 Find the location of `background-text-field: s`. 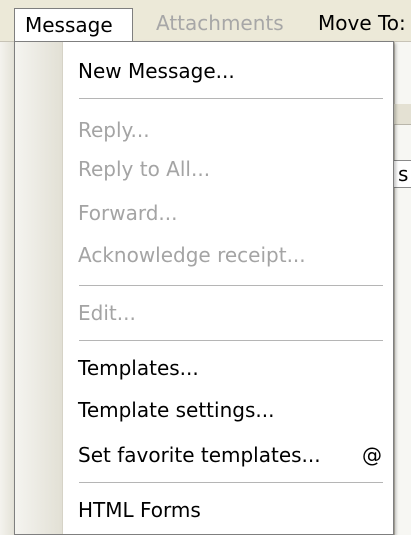

background-text-field: s is located at coordinates (402, 174).